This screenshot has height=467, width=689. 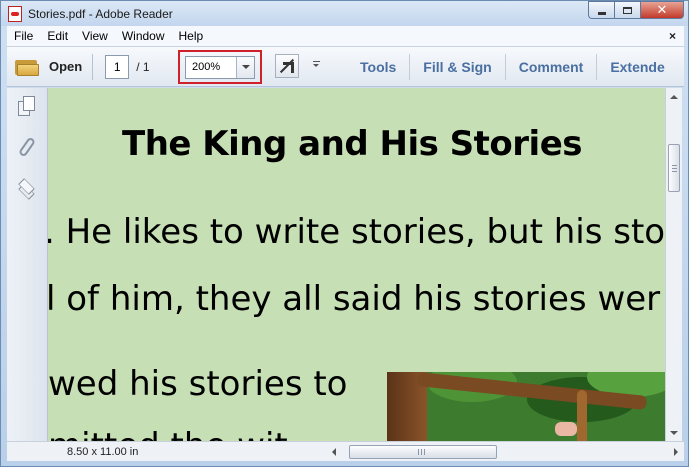 What do you see at coordinates (457, 66) in the screenshot?
I see `fill-sign-button: Fill & Sign` at bounding box center [457, 66].